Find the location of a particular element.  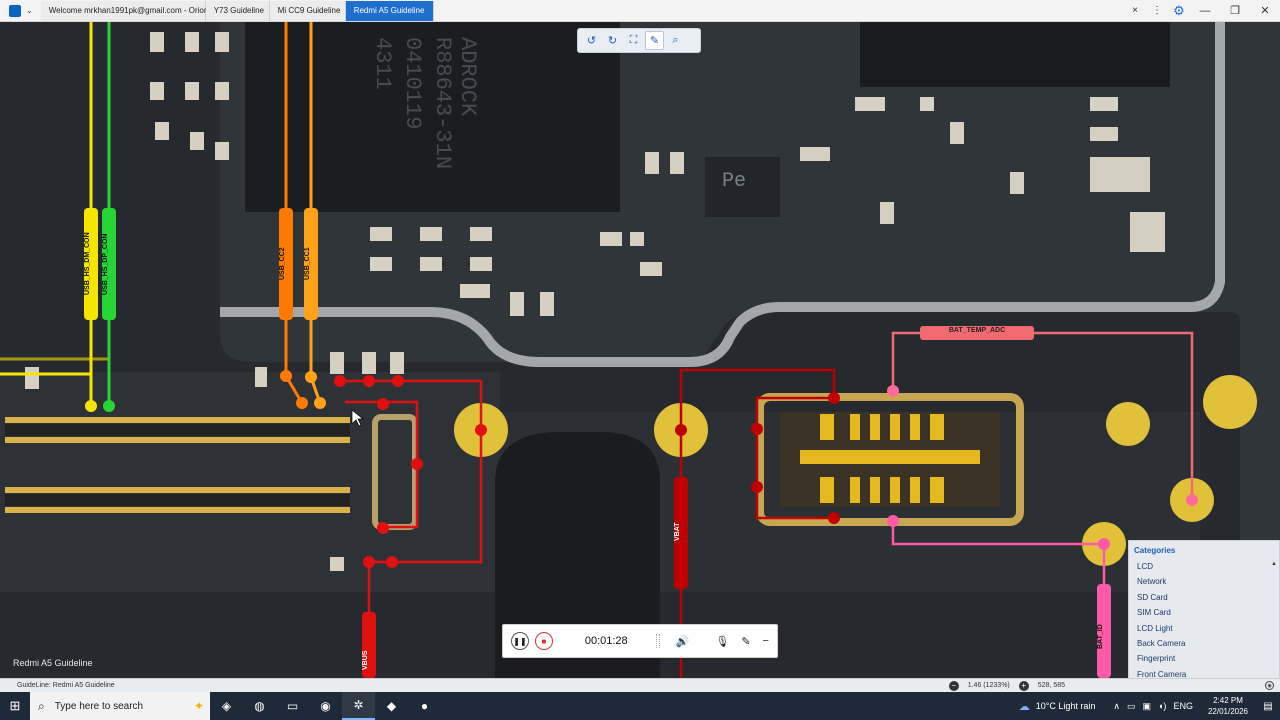

gear-icon: ⚙ is located at coordinates (1179, 11).